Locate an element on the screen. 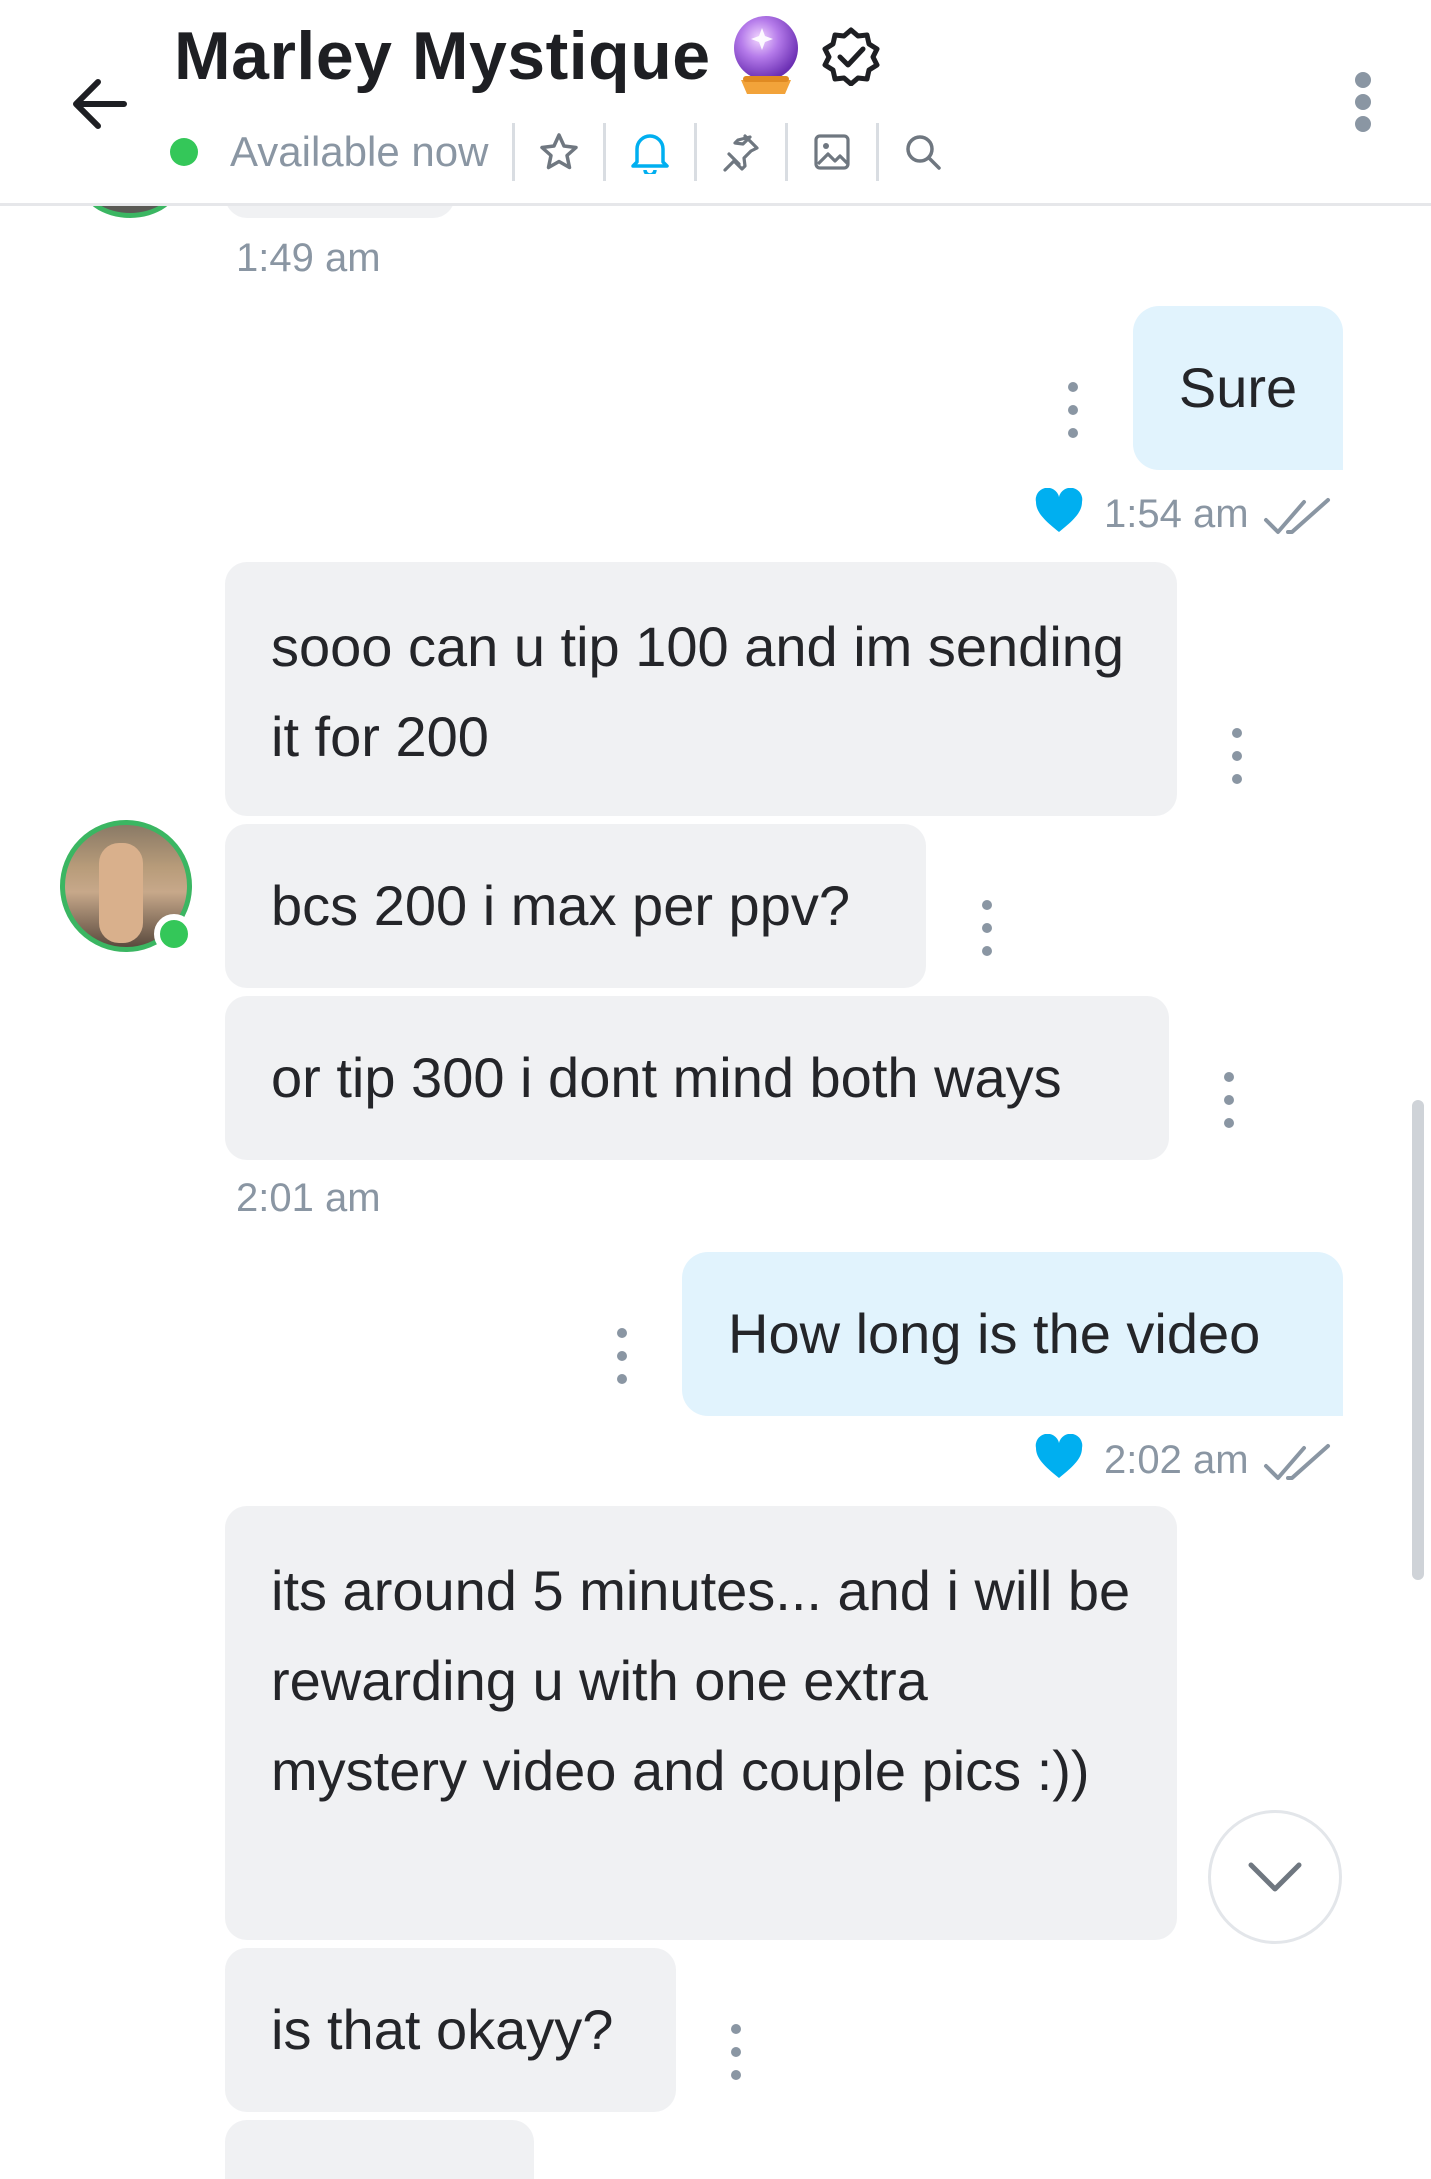 The height and width of the screenshot is (2179, 1431). chat-header: Marley Mystique Available now is located at coordinates (715, 103).